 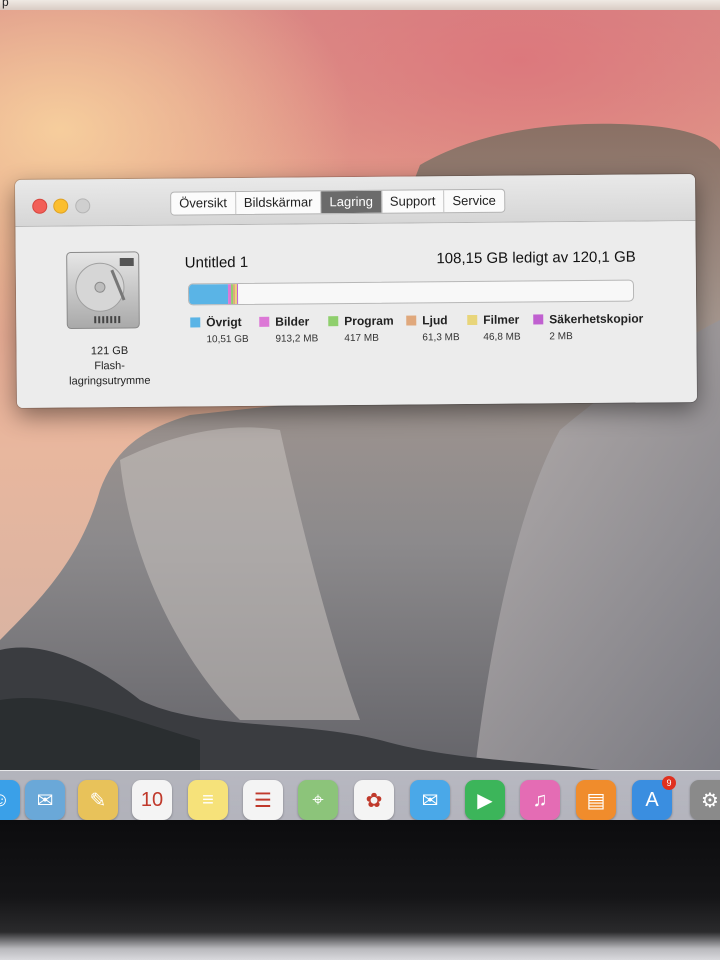 What do you see at coordinates (361, 338) in the screenshot?
I see `legend-size: 417 MB` at bounding box center [361, 338].